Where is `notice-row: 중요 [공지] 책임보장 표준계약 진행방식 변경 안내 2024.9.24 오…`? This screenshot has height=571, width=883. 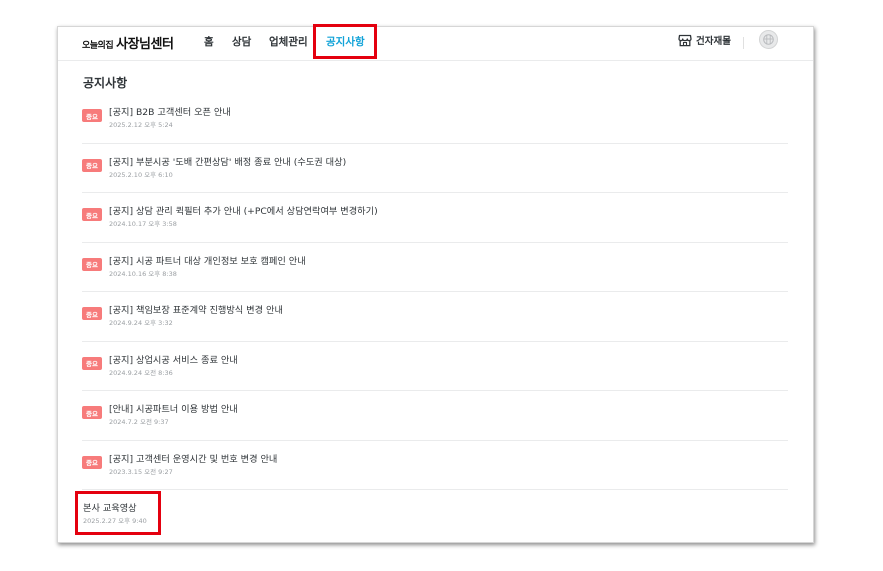 notice-row: 중요 [공지] 책임보장 표준계약 진행방식 변경 안내 2024.9.24 오… is located at coordinates (435, 317).